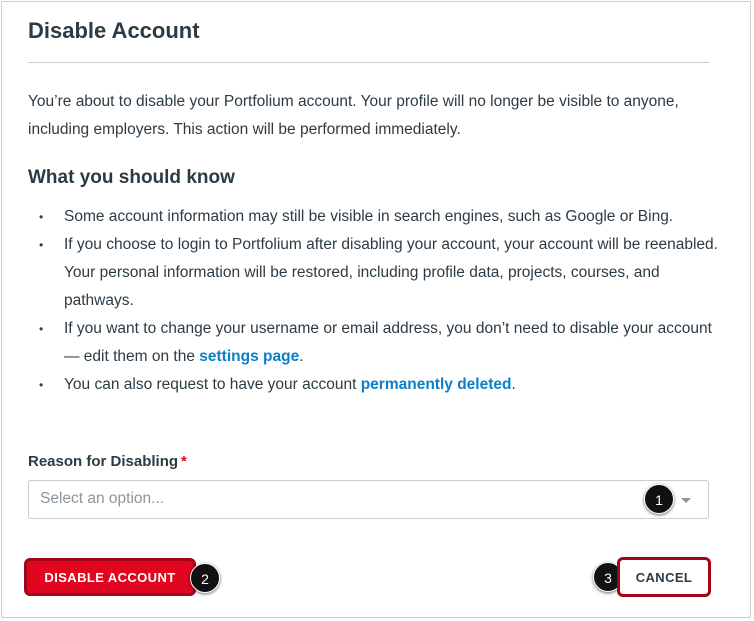 This screenshot has width=754, height=621. What do you see at coordinates (131, 177) in the screenshot?
I see `section-heading: What you should know` at bounding box center [131, 177].